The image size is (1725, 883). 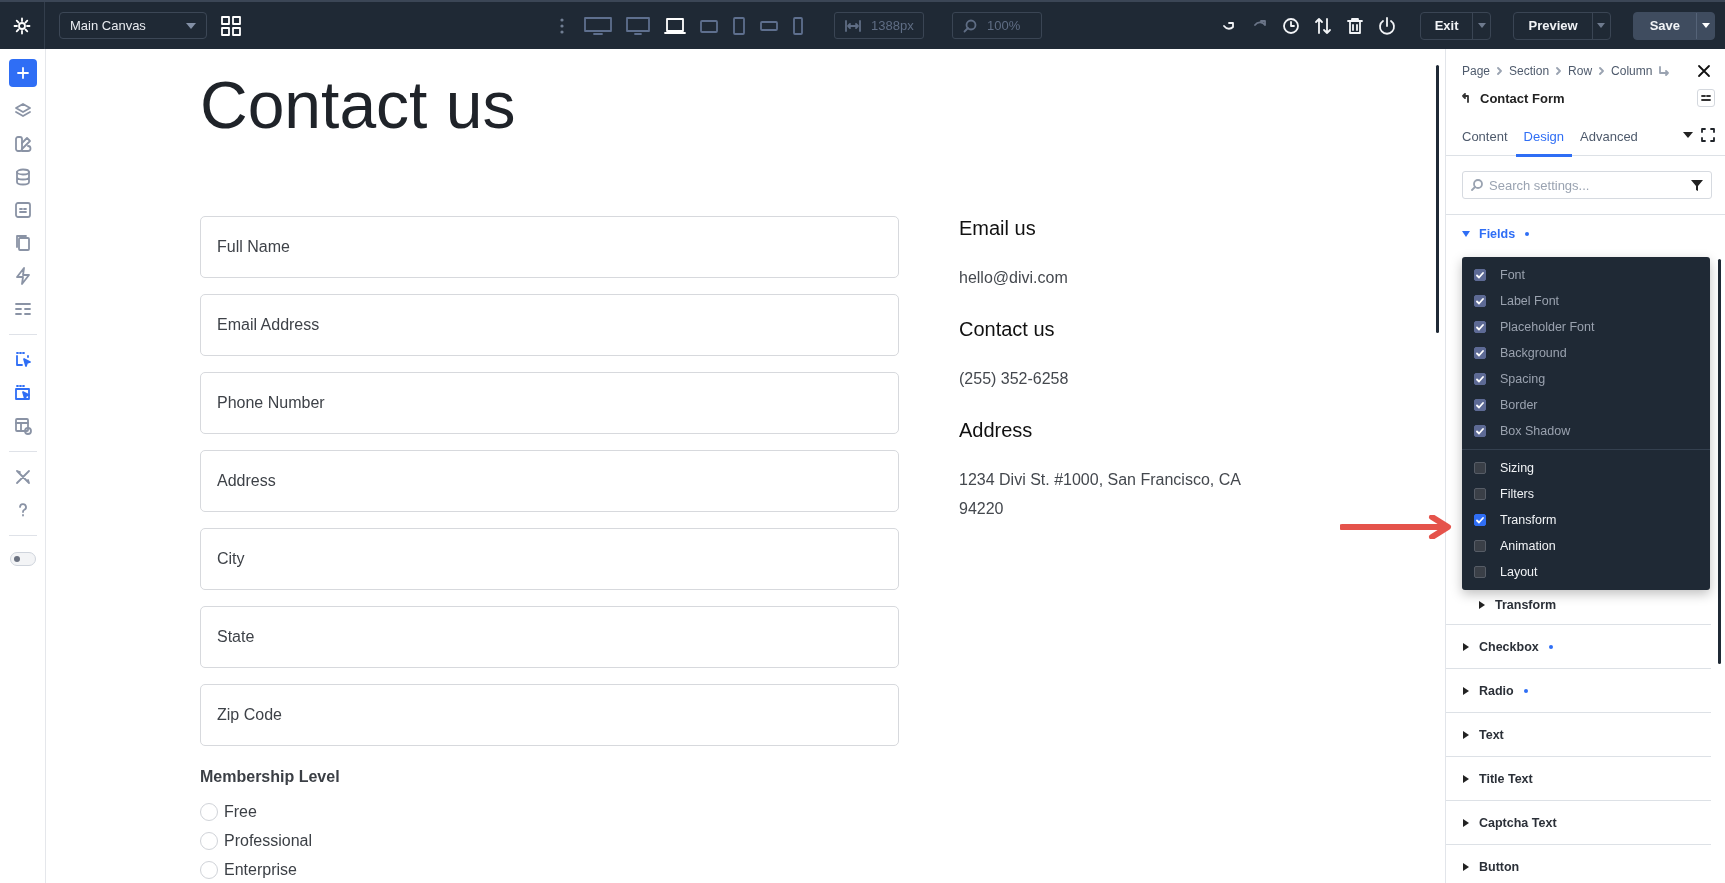 I want to click on section-toggle: Fields, so click(x=1497, y=234).